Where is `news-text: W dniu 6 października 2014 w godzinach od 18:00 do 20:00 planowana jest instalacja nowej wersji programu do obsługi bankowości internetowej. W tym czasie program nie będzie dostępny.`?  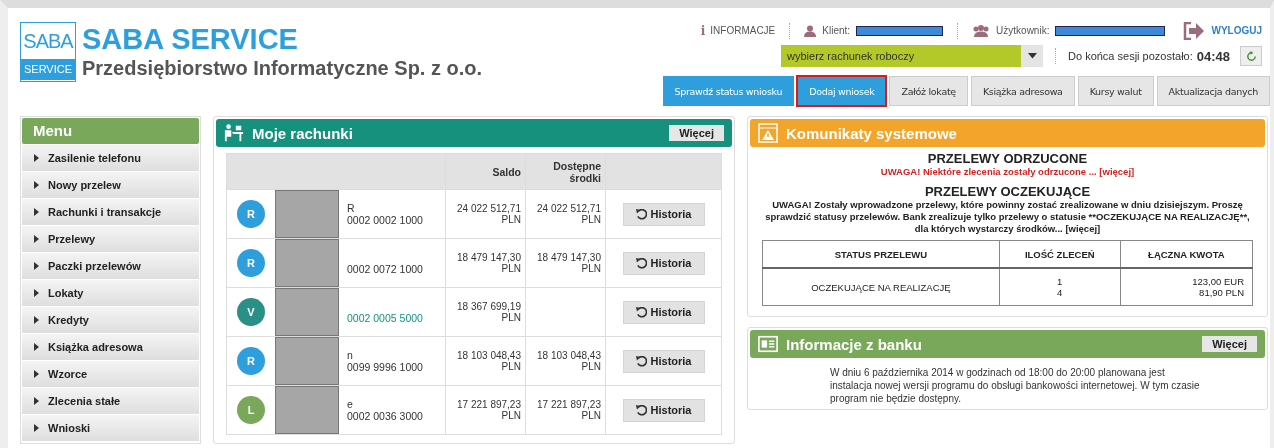 news-text: W dniu 6 października 2014 w godzinach od 18:00 do 20:00 planowana jest instalacja nowej wersji programu do obsługi bankowości internetowej. W tym czasie program nie będzie dostępny. is located at coordinates (1015, 385).